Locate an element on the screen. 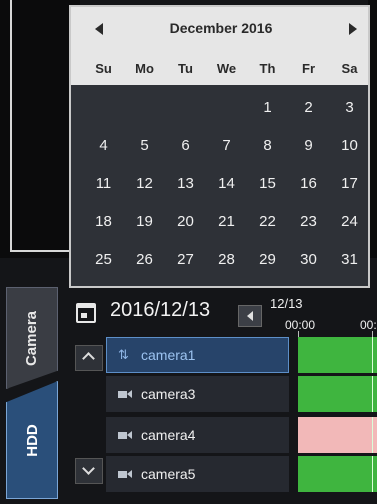 The height and width of the screenshot is (504, 377). calendar-day: 13 is located at coordinates (185, 184).